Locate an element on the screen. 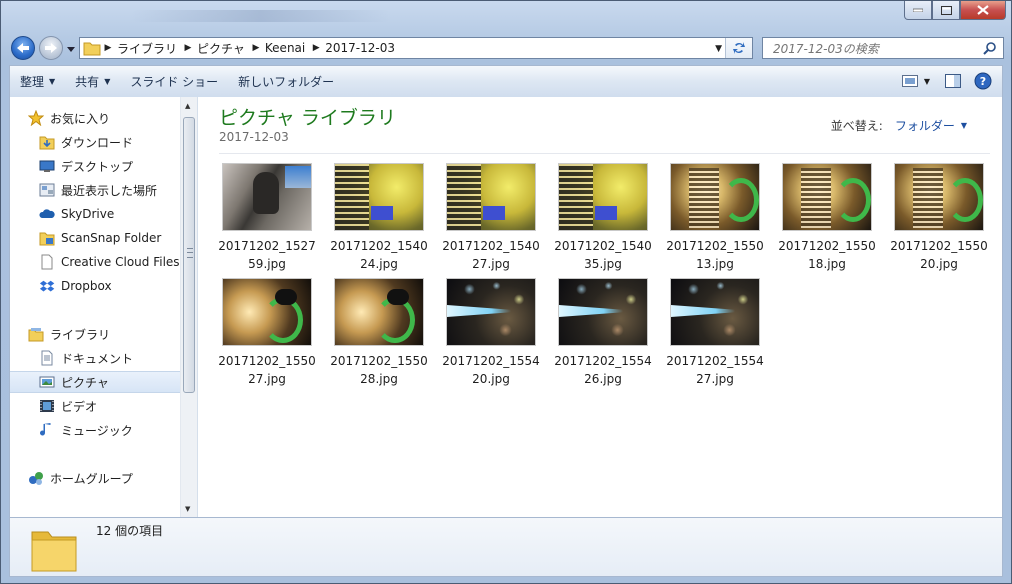 This screenshot has height=584, width=1012. scroll-down-icon: ▼ is located at coordinates (187, 509).